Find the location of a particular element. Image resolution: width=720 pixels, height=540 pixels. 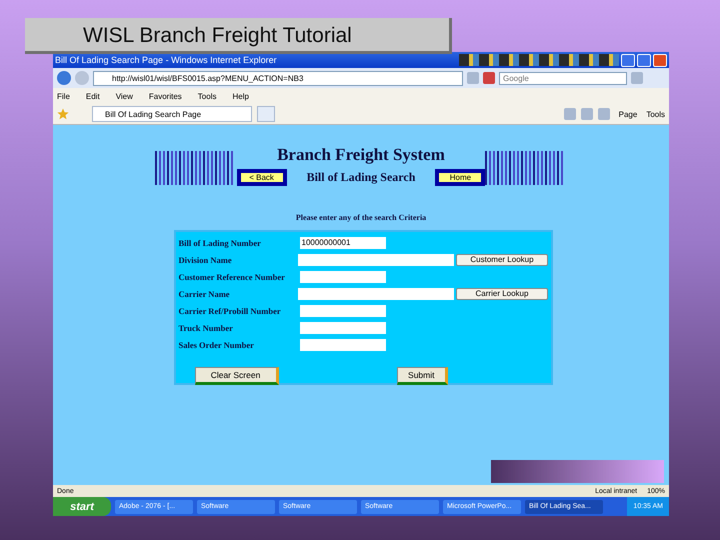

field-label: Bill of Lading Number is located at coordinates (220, 243).